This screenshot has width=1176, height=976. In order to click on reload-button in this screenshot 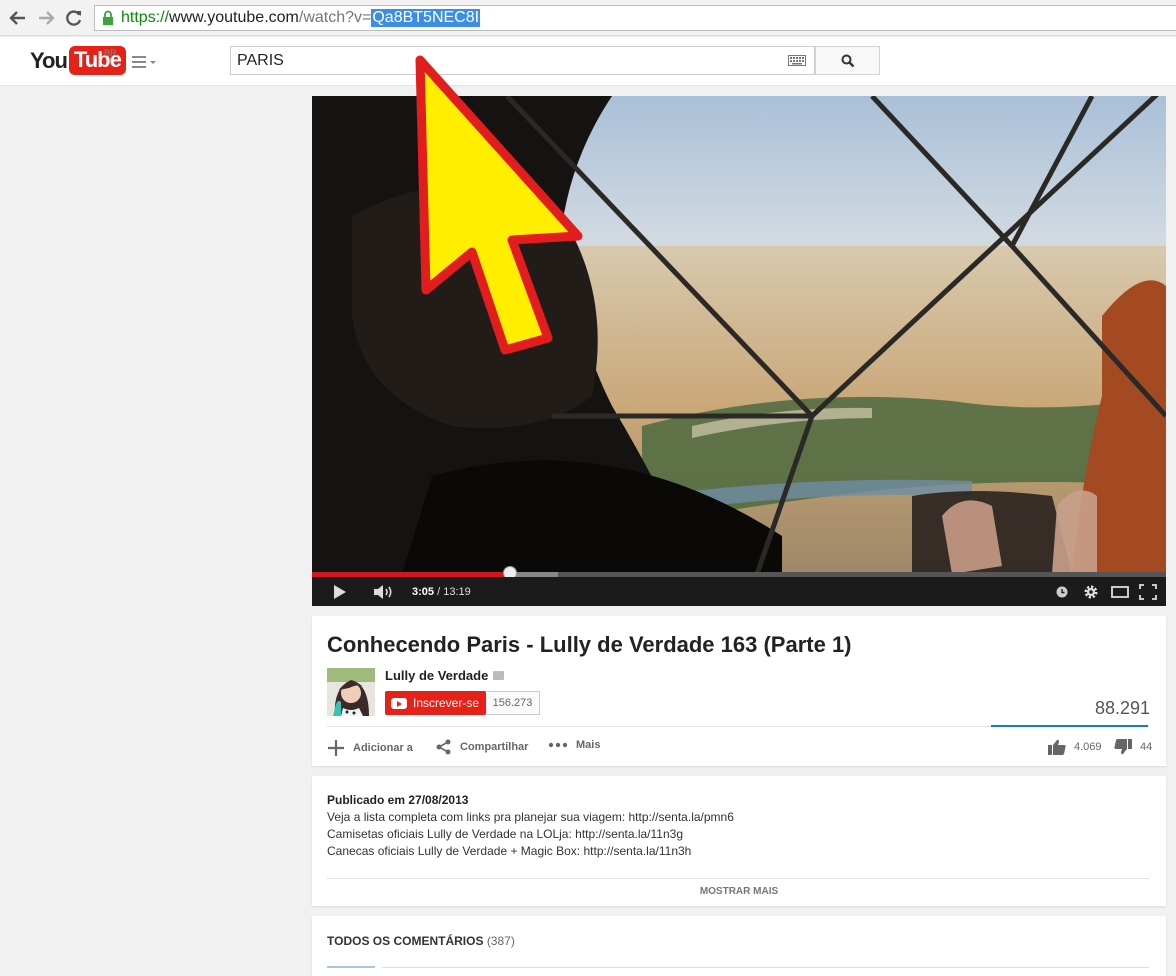, I will do `click(74, 18)`.